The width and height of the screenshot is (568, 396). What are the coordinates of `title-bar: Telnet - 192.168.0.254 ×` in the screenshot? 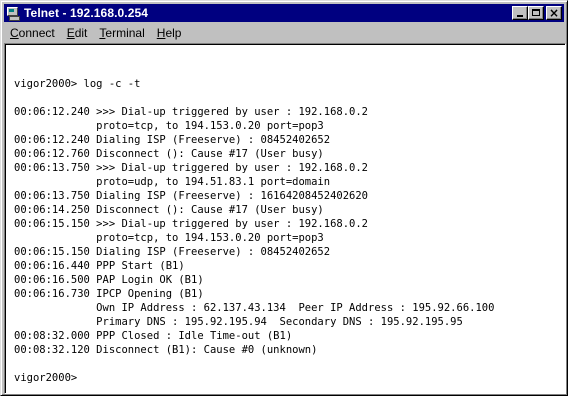 It's located at (284, 13).